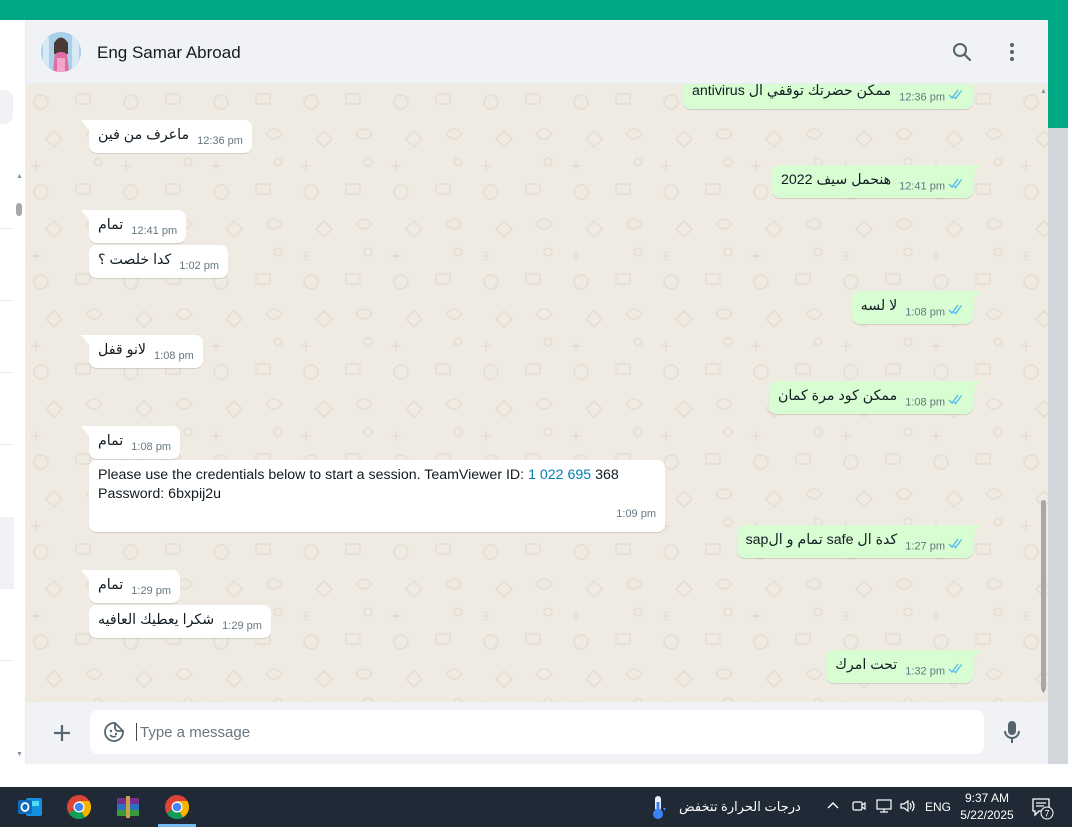 This screenshot has height=827, width=1072. I want to click on message-incoming: ماعرف من فين 12:36 pm, so click(166, 137).